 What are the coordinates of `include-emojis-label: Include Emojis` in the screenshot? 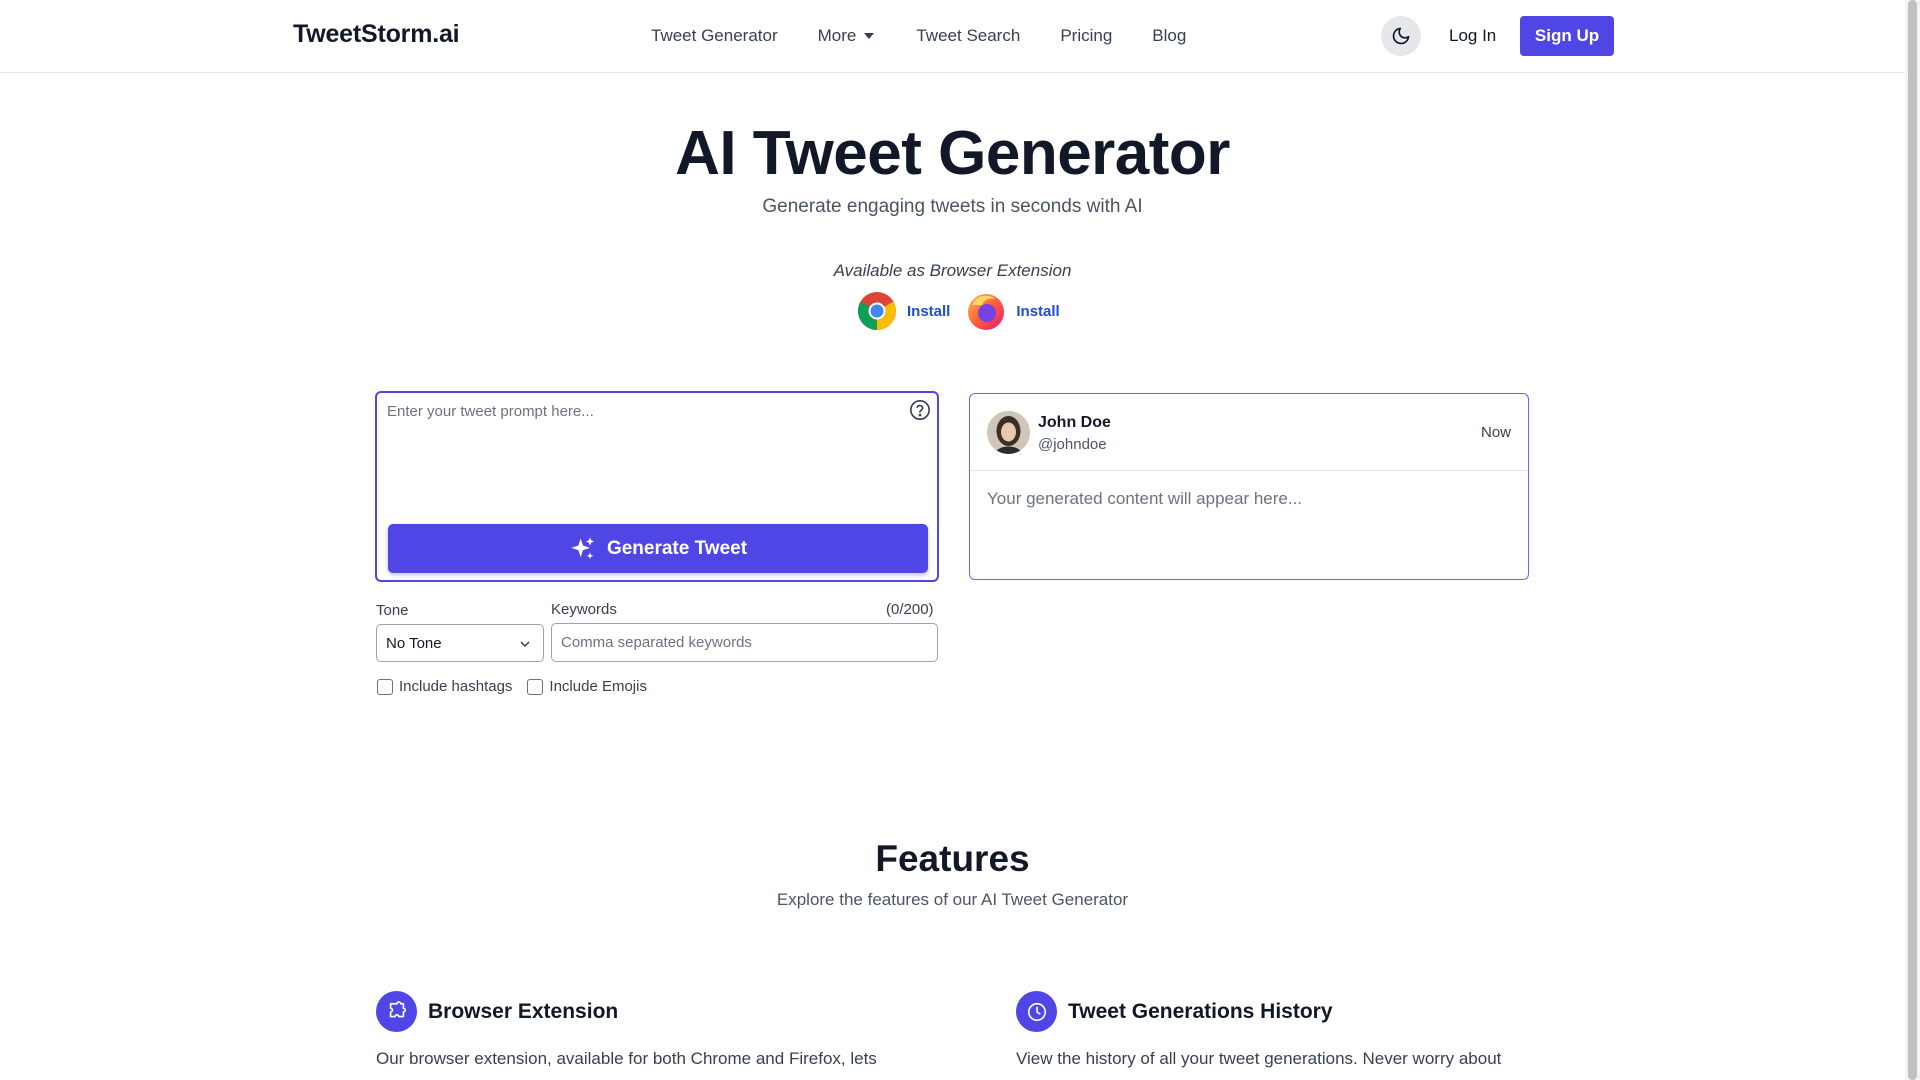 It's located at (598, 686).